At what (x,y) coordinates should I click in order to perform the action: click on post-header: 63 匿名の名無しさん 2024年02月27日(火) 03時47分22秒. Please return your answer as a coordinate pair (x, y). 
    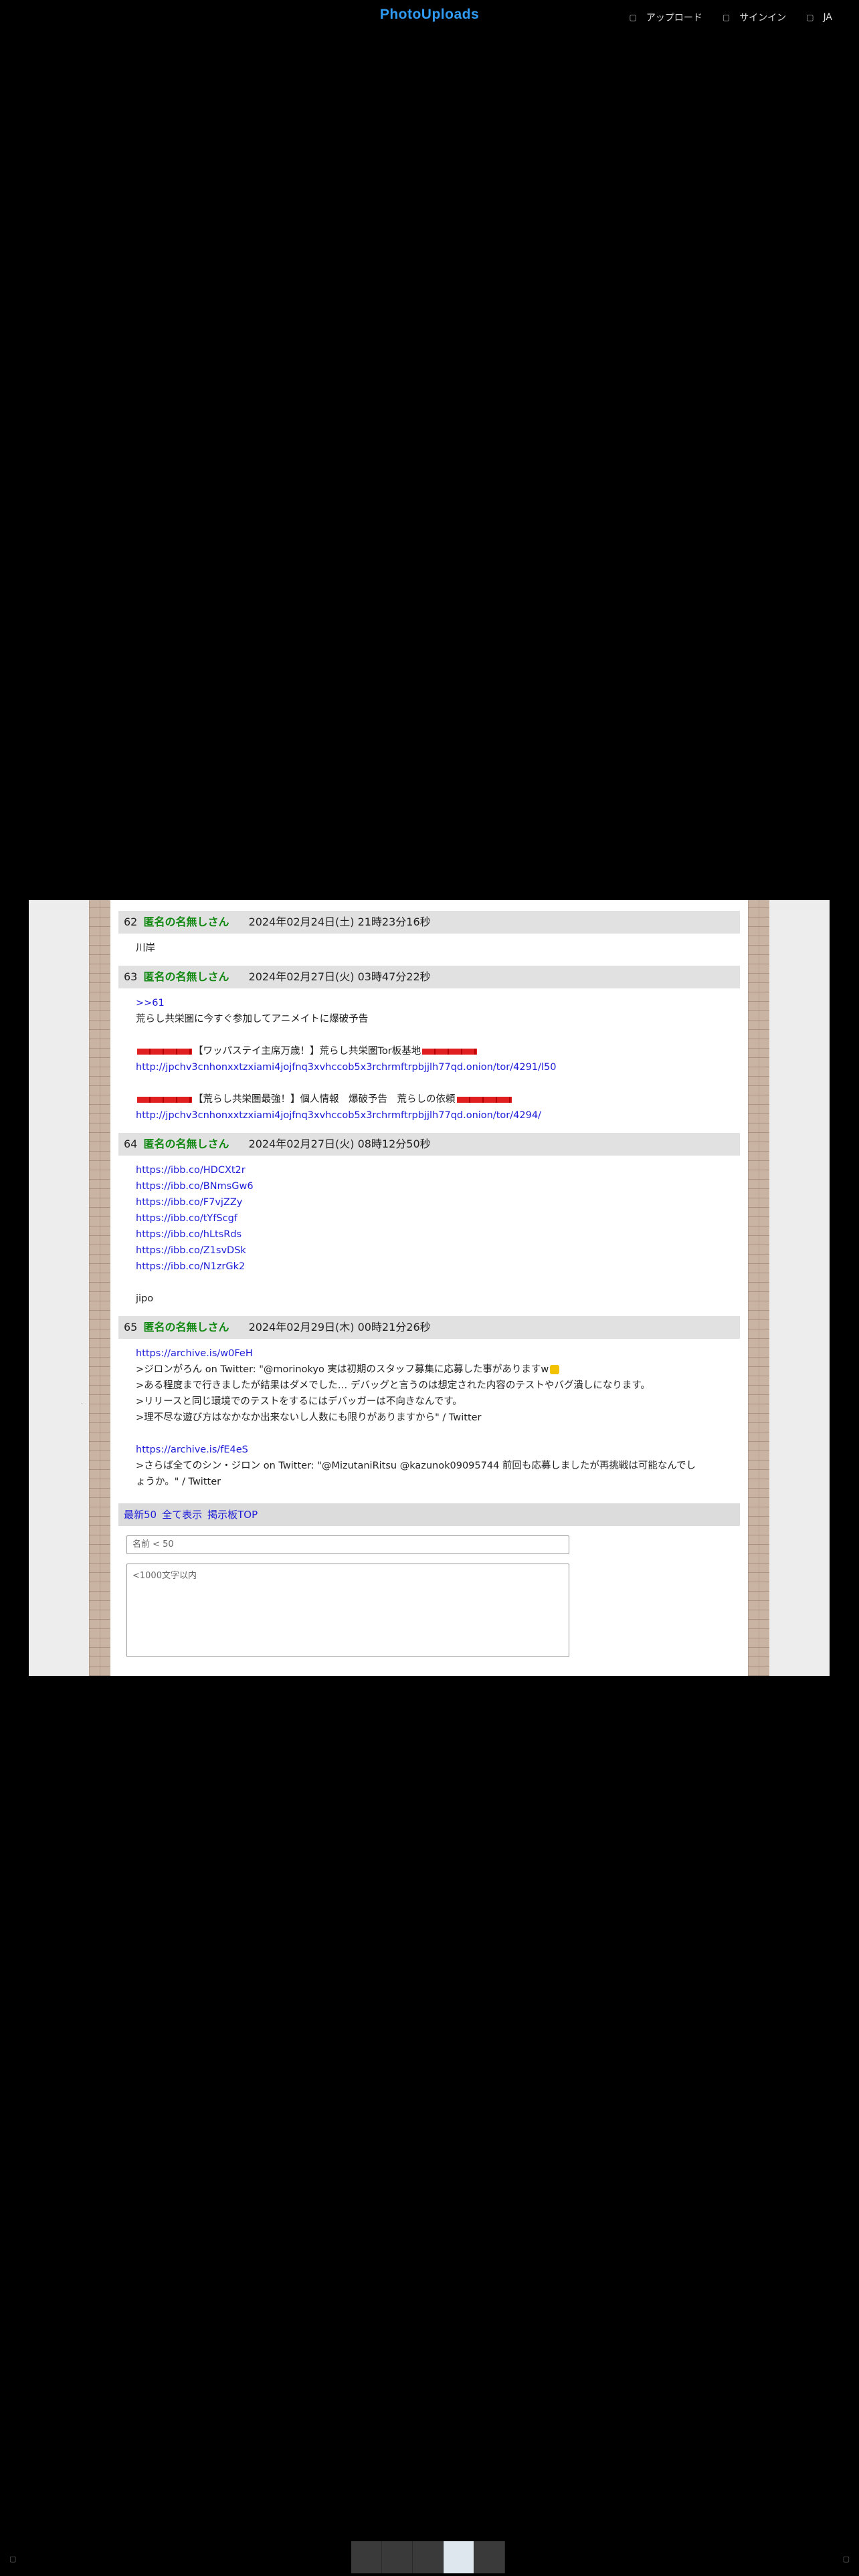
    Looking at the image, I should click on (429, 977).